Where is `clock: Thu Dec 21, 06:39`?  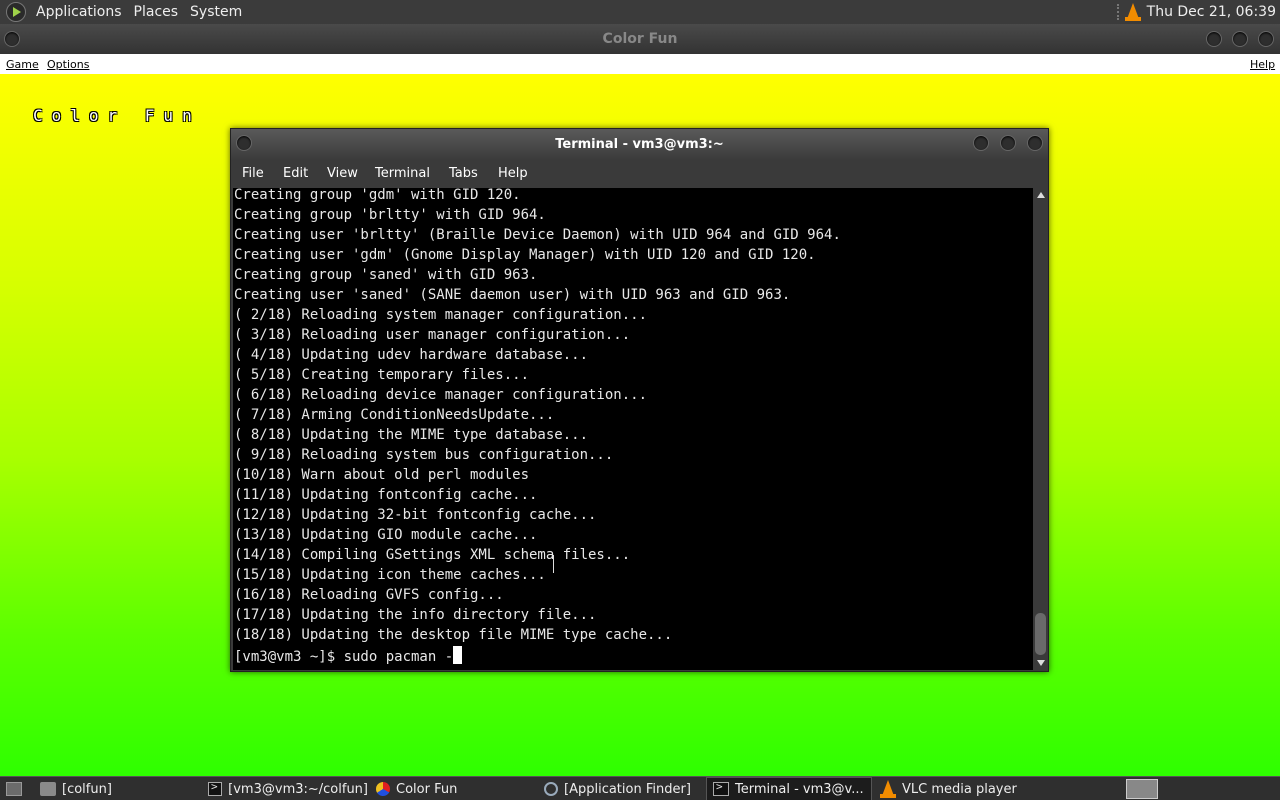
clock: Thu Dec 21, 06:39 is located at coordinates (1211, 12).